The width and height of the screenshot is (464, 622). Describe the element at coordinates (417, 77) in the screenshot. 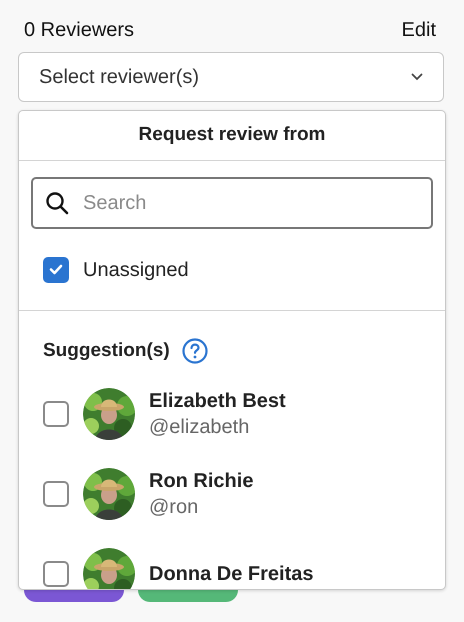

I see `chevron-down-icon` at that location.